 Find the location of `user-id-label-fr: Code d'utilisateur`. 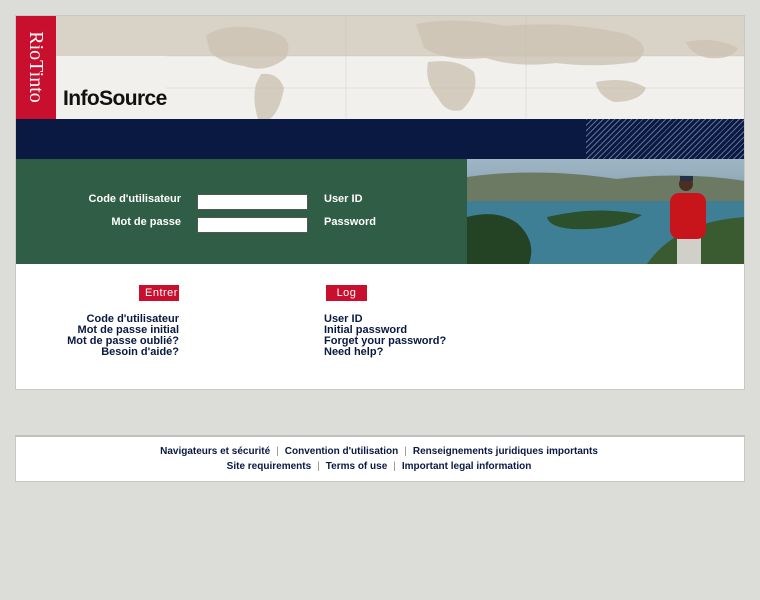

user-id-label-fr: Code d'utilisateur is located at coordinates (134, 199).